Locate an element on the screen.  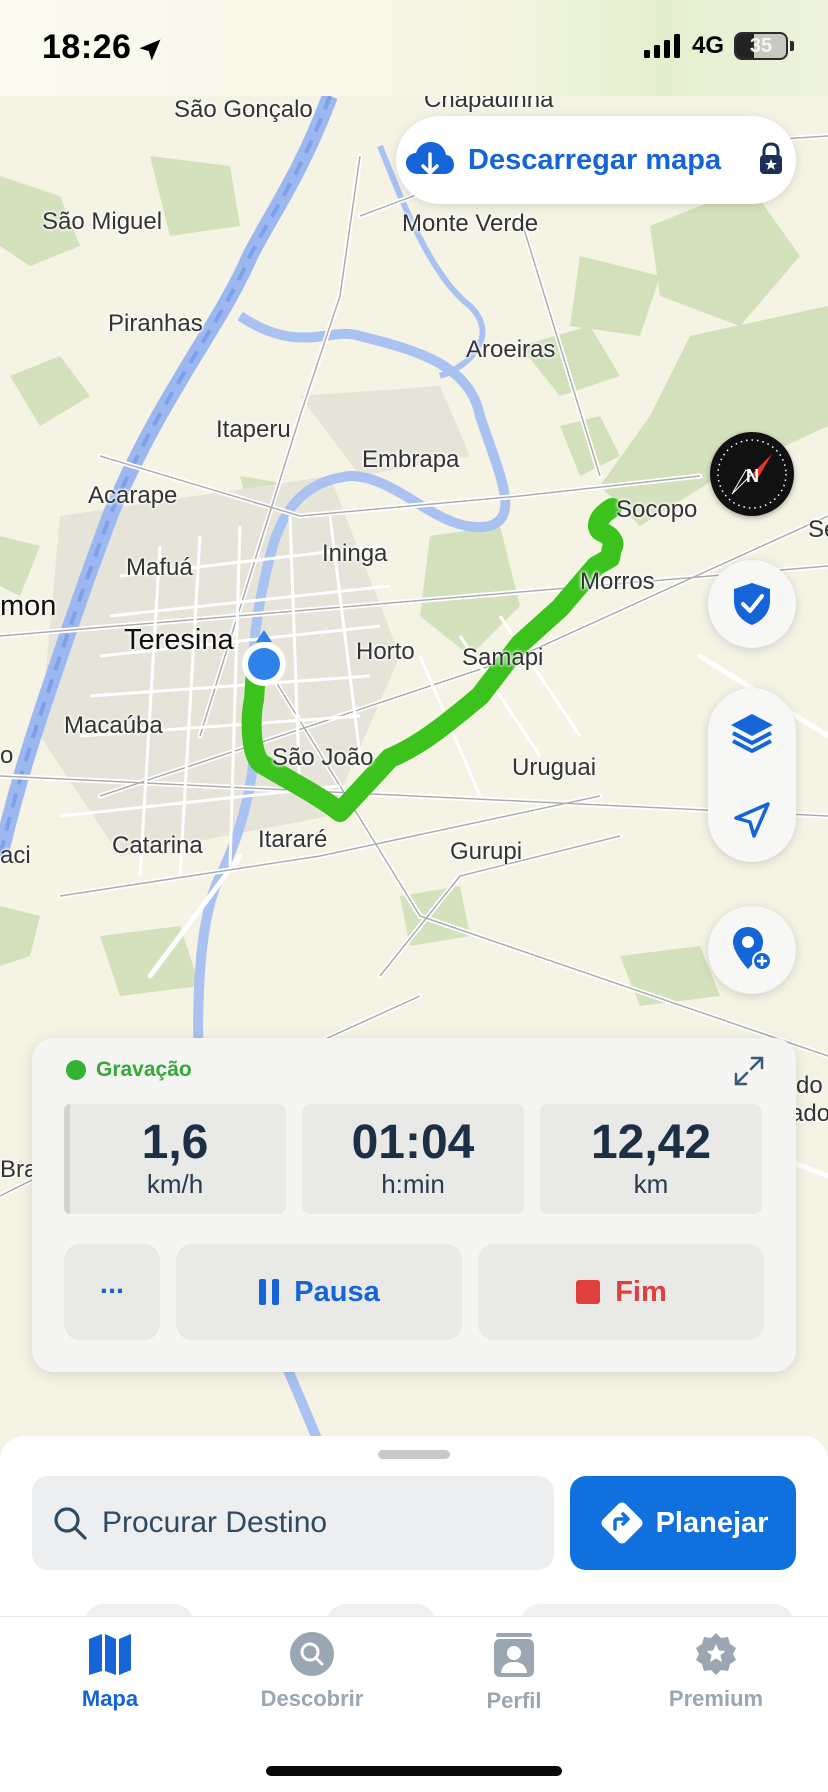
discover-search-icon is located at coordinates (312, 1654).